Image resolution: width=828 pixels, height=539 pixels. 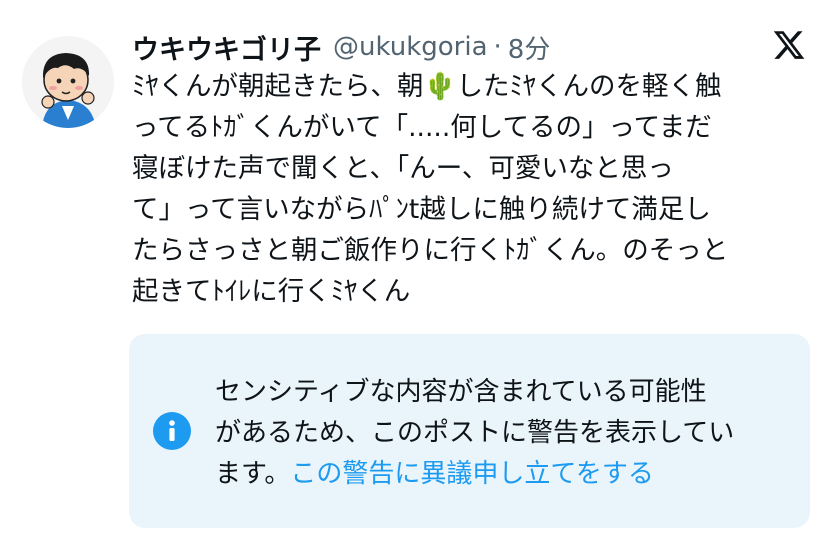 I want to click on avatar, so click(x=68, y=82).